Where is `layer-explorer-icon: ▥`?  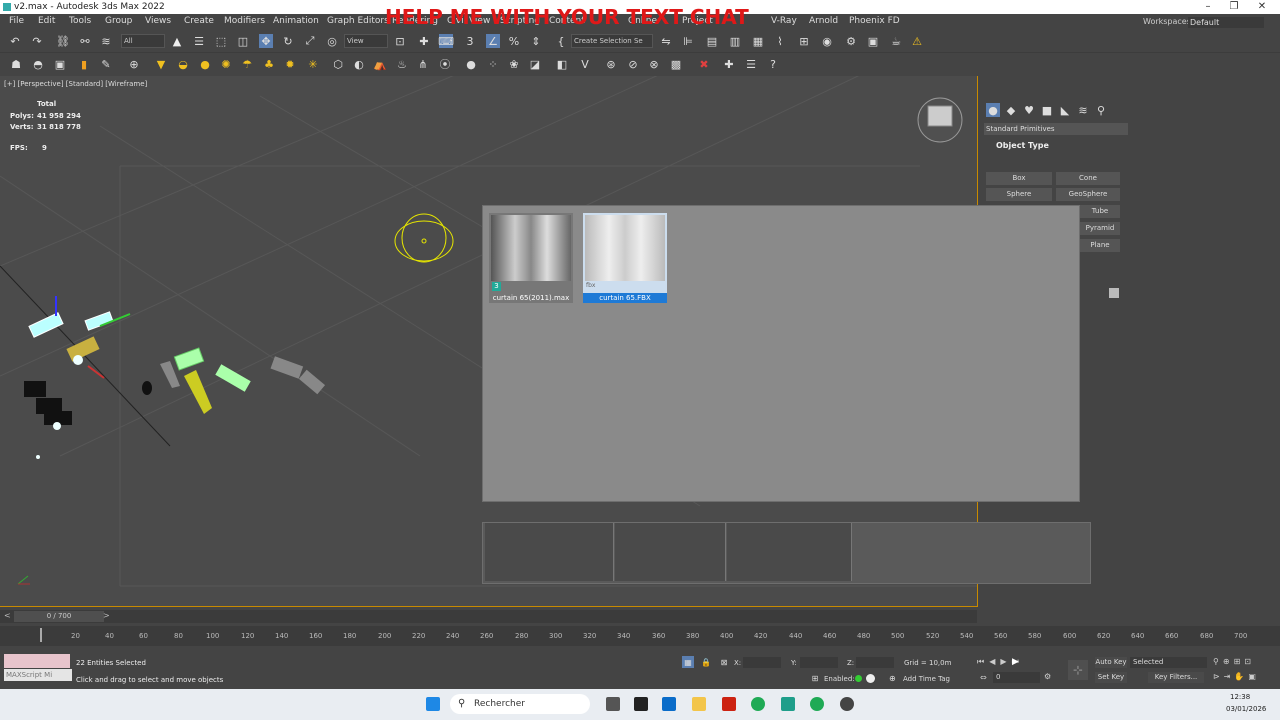
layer-explorer-icon: ▥ is located at coordinates (735, 41).